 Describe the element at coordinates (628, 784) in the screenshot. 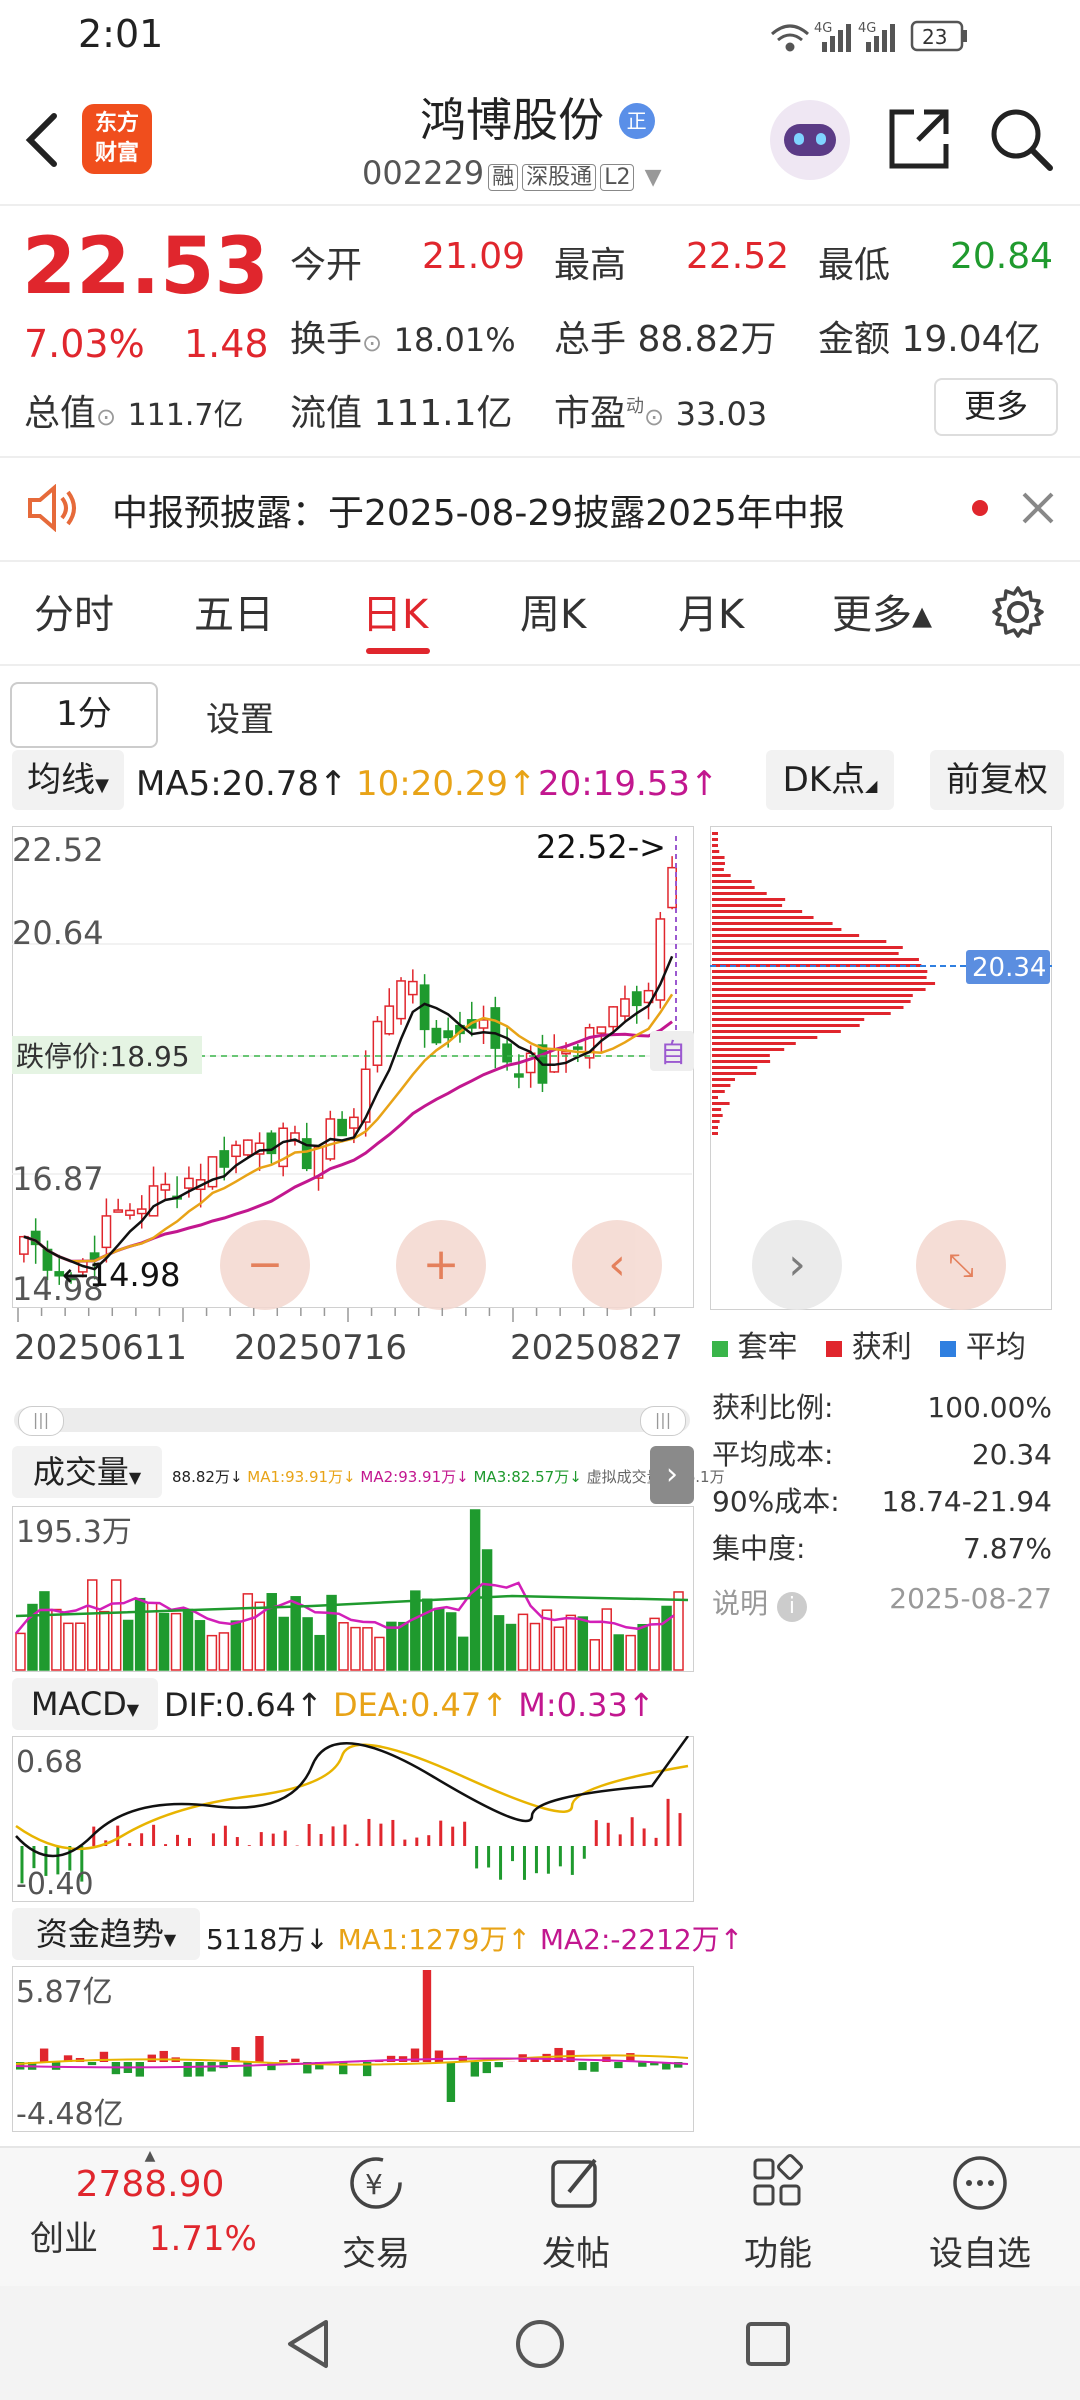

I see `ma20-value: 20:19.53↑` at that location.